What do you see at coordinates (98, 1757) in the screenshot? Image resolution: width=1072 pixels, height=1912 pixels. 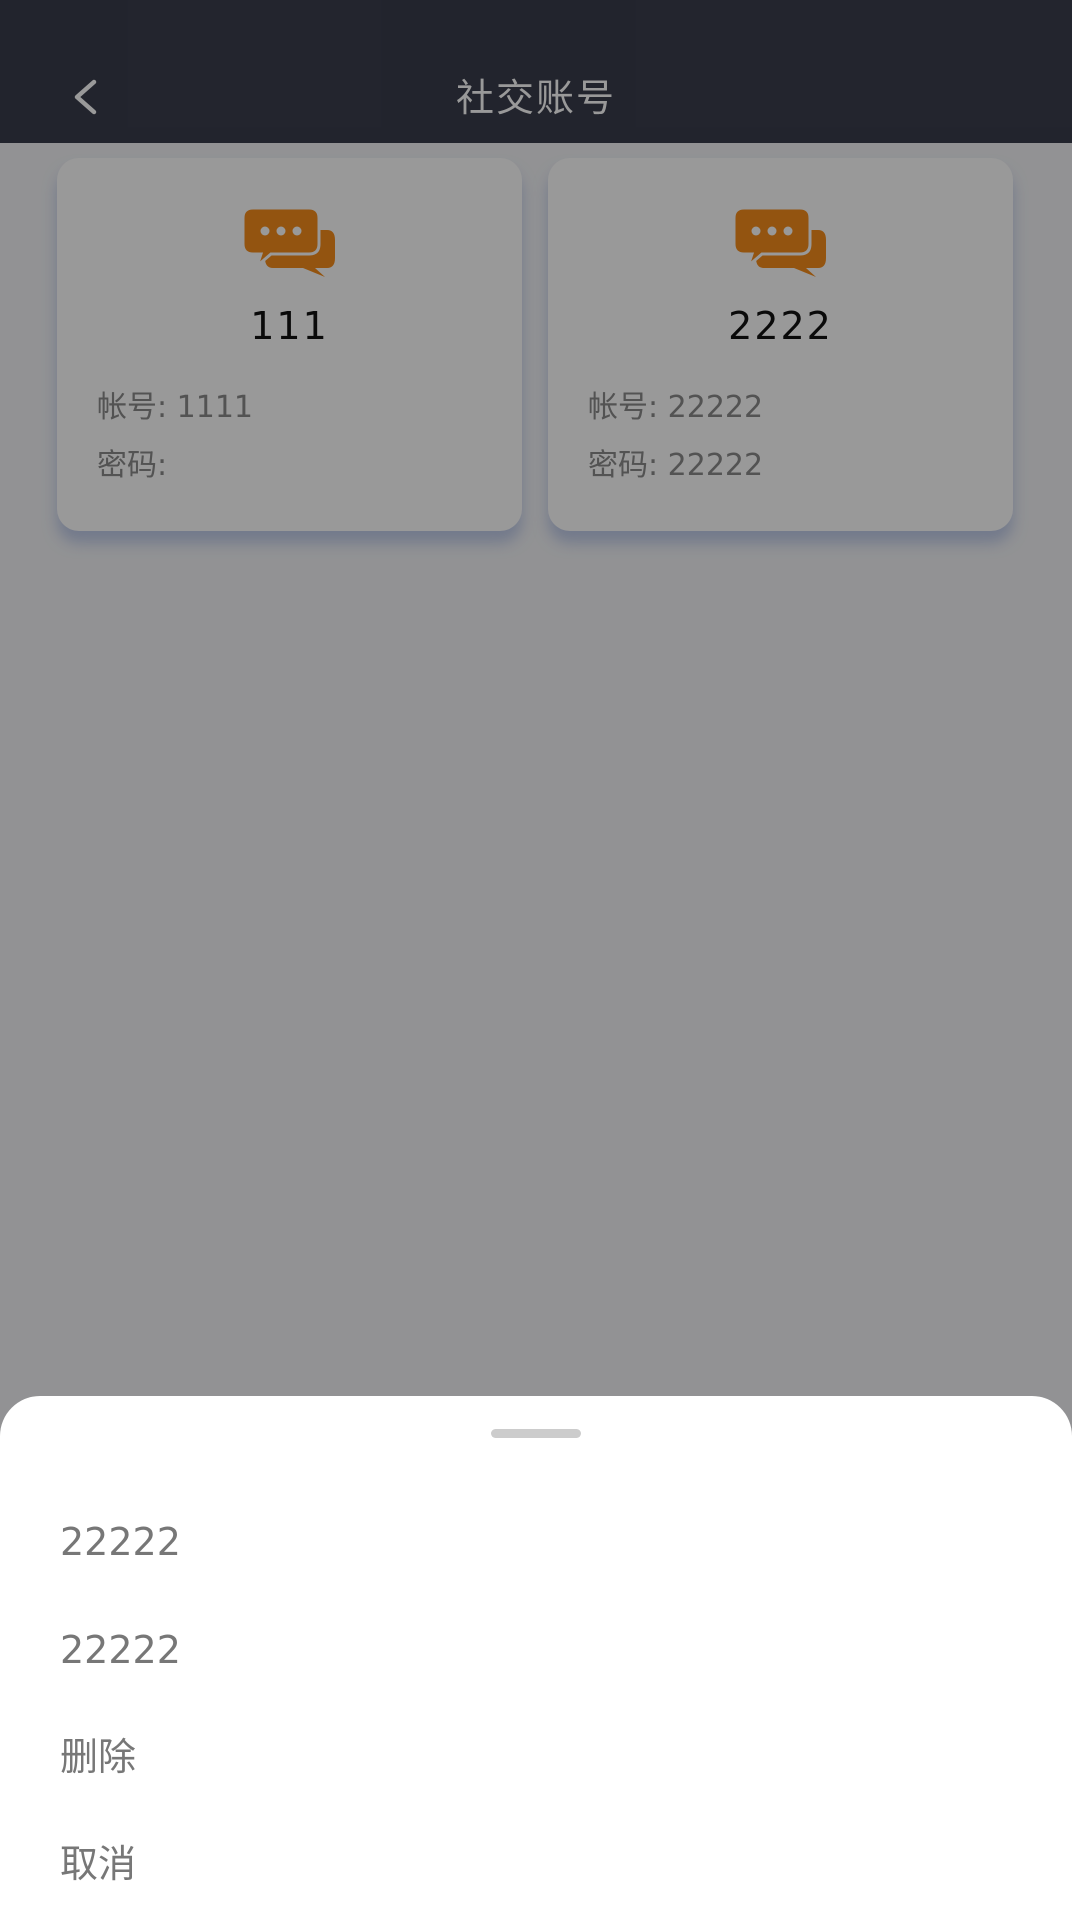 I see `delete-button: 删除` at bounding box center [98, 1757].